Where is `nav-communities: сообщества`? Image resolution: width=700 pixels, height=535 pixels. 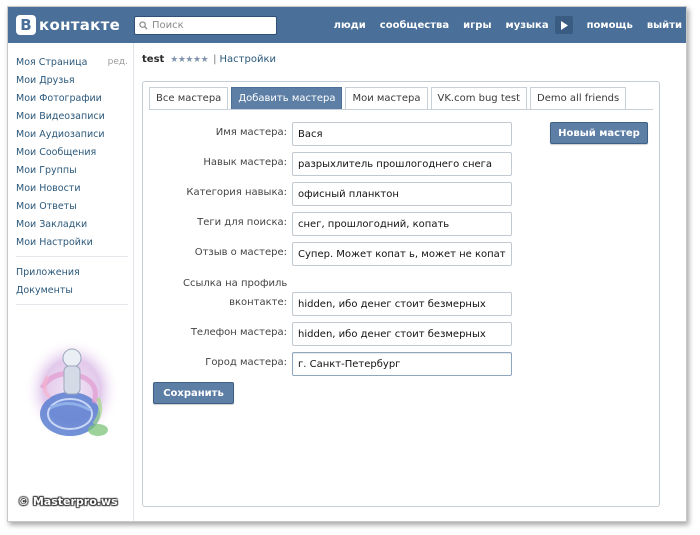
nav-communities: сообщества is located at coordinates (414, 25).